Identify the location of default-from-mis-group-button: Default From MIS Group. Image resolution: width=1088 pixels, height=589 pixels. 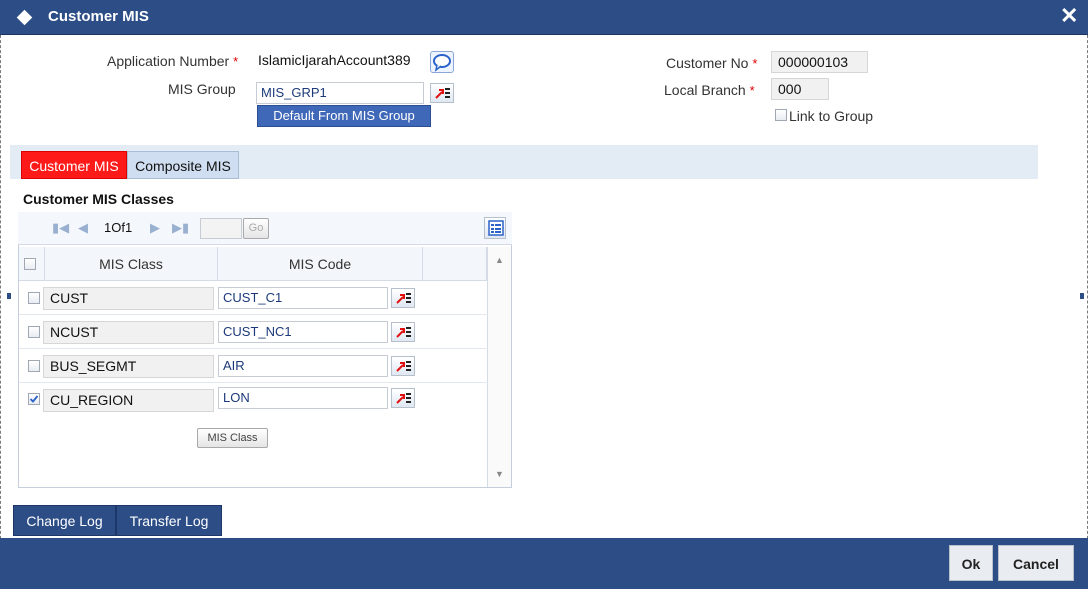
(344, 116).